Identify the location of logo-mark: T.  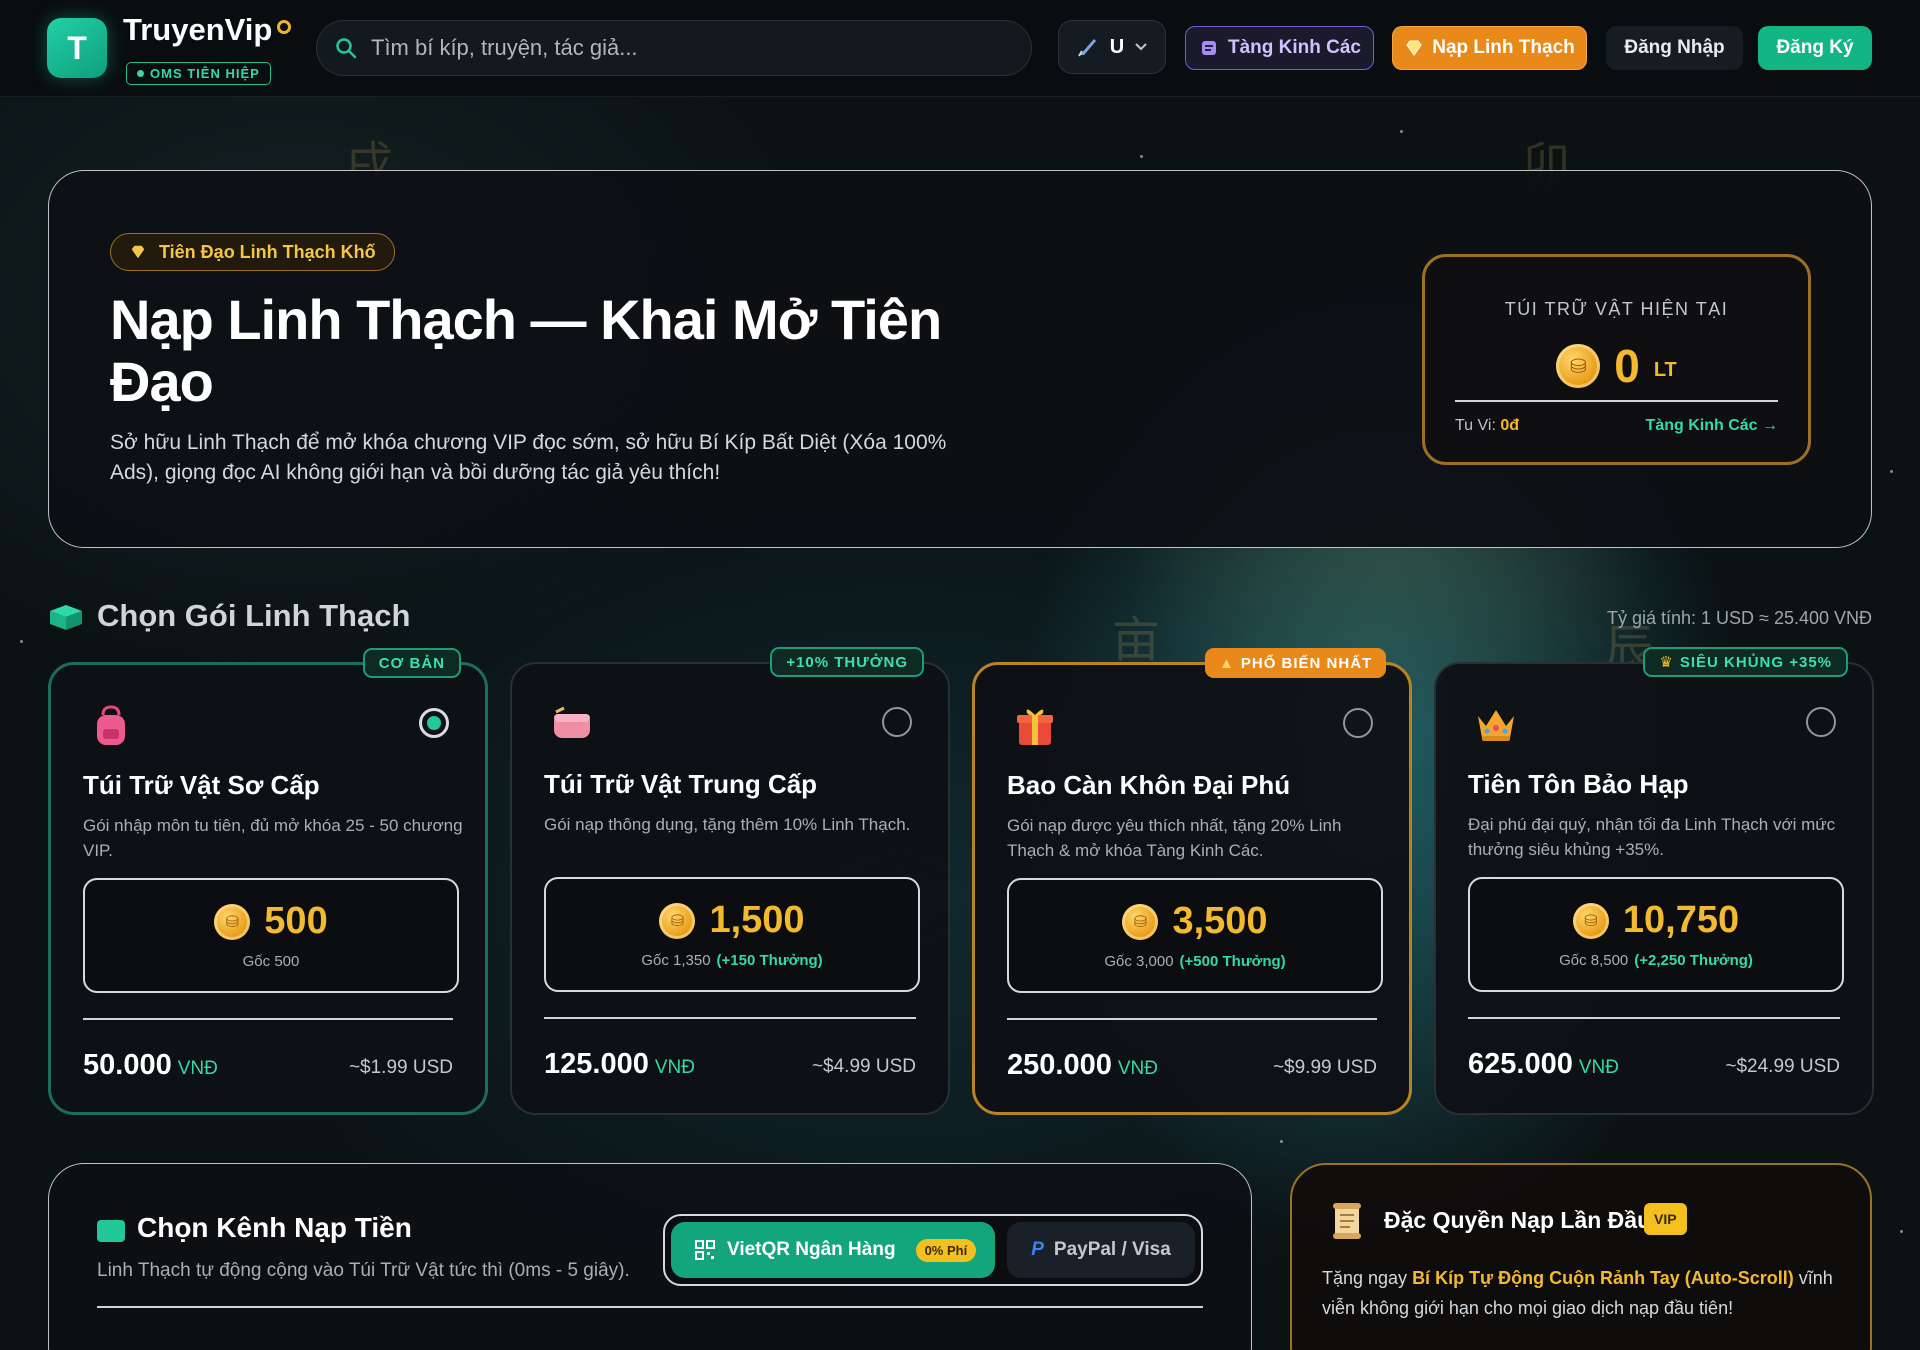
(77, 48).